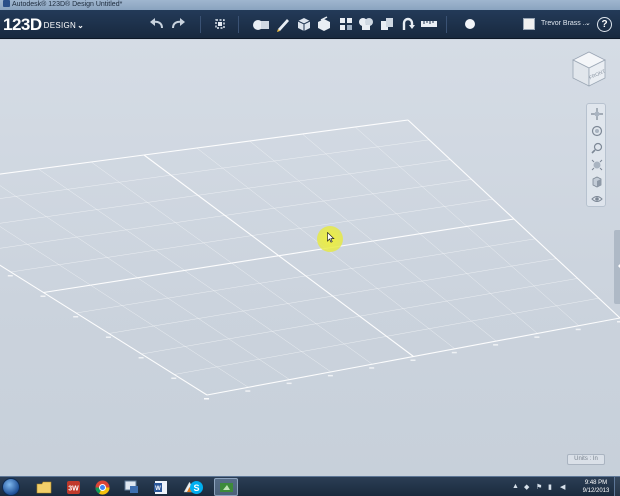 Image resolution: width=620 pixels, height=496 pixels. I want to click on fit-icon, so click(597, 165).